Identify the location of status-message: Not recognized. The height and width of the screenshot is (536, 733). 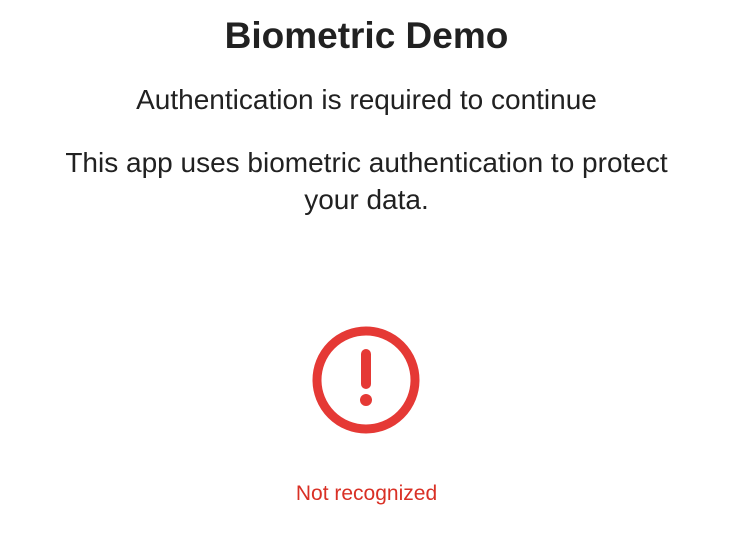
(366, 493).